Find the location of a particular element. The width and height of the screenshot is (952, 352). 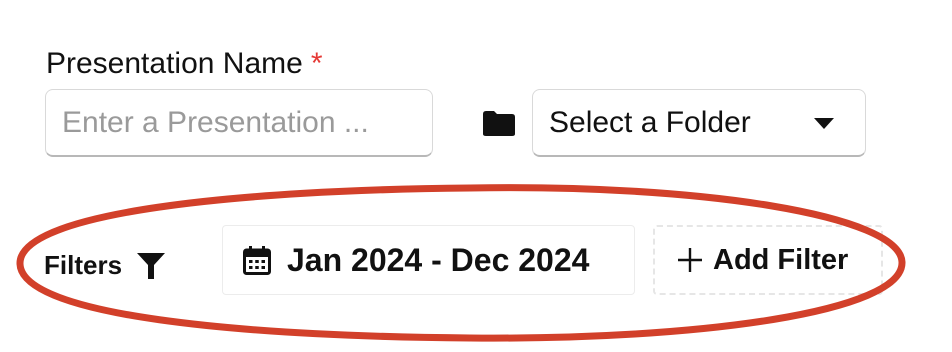

presentation-name-label-text: Presentation Name is located at coordinates (174, 63).